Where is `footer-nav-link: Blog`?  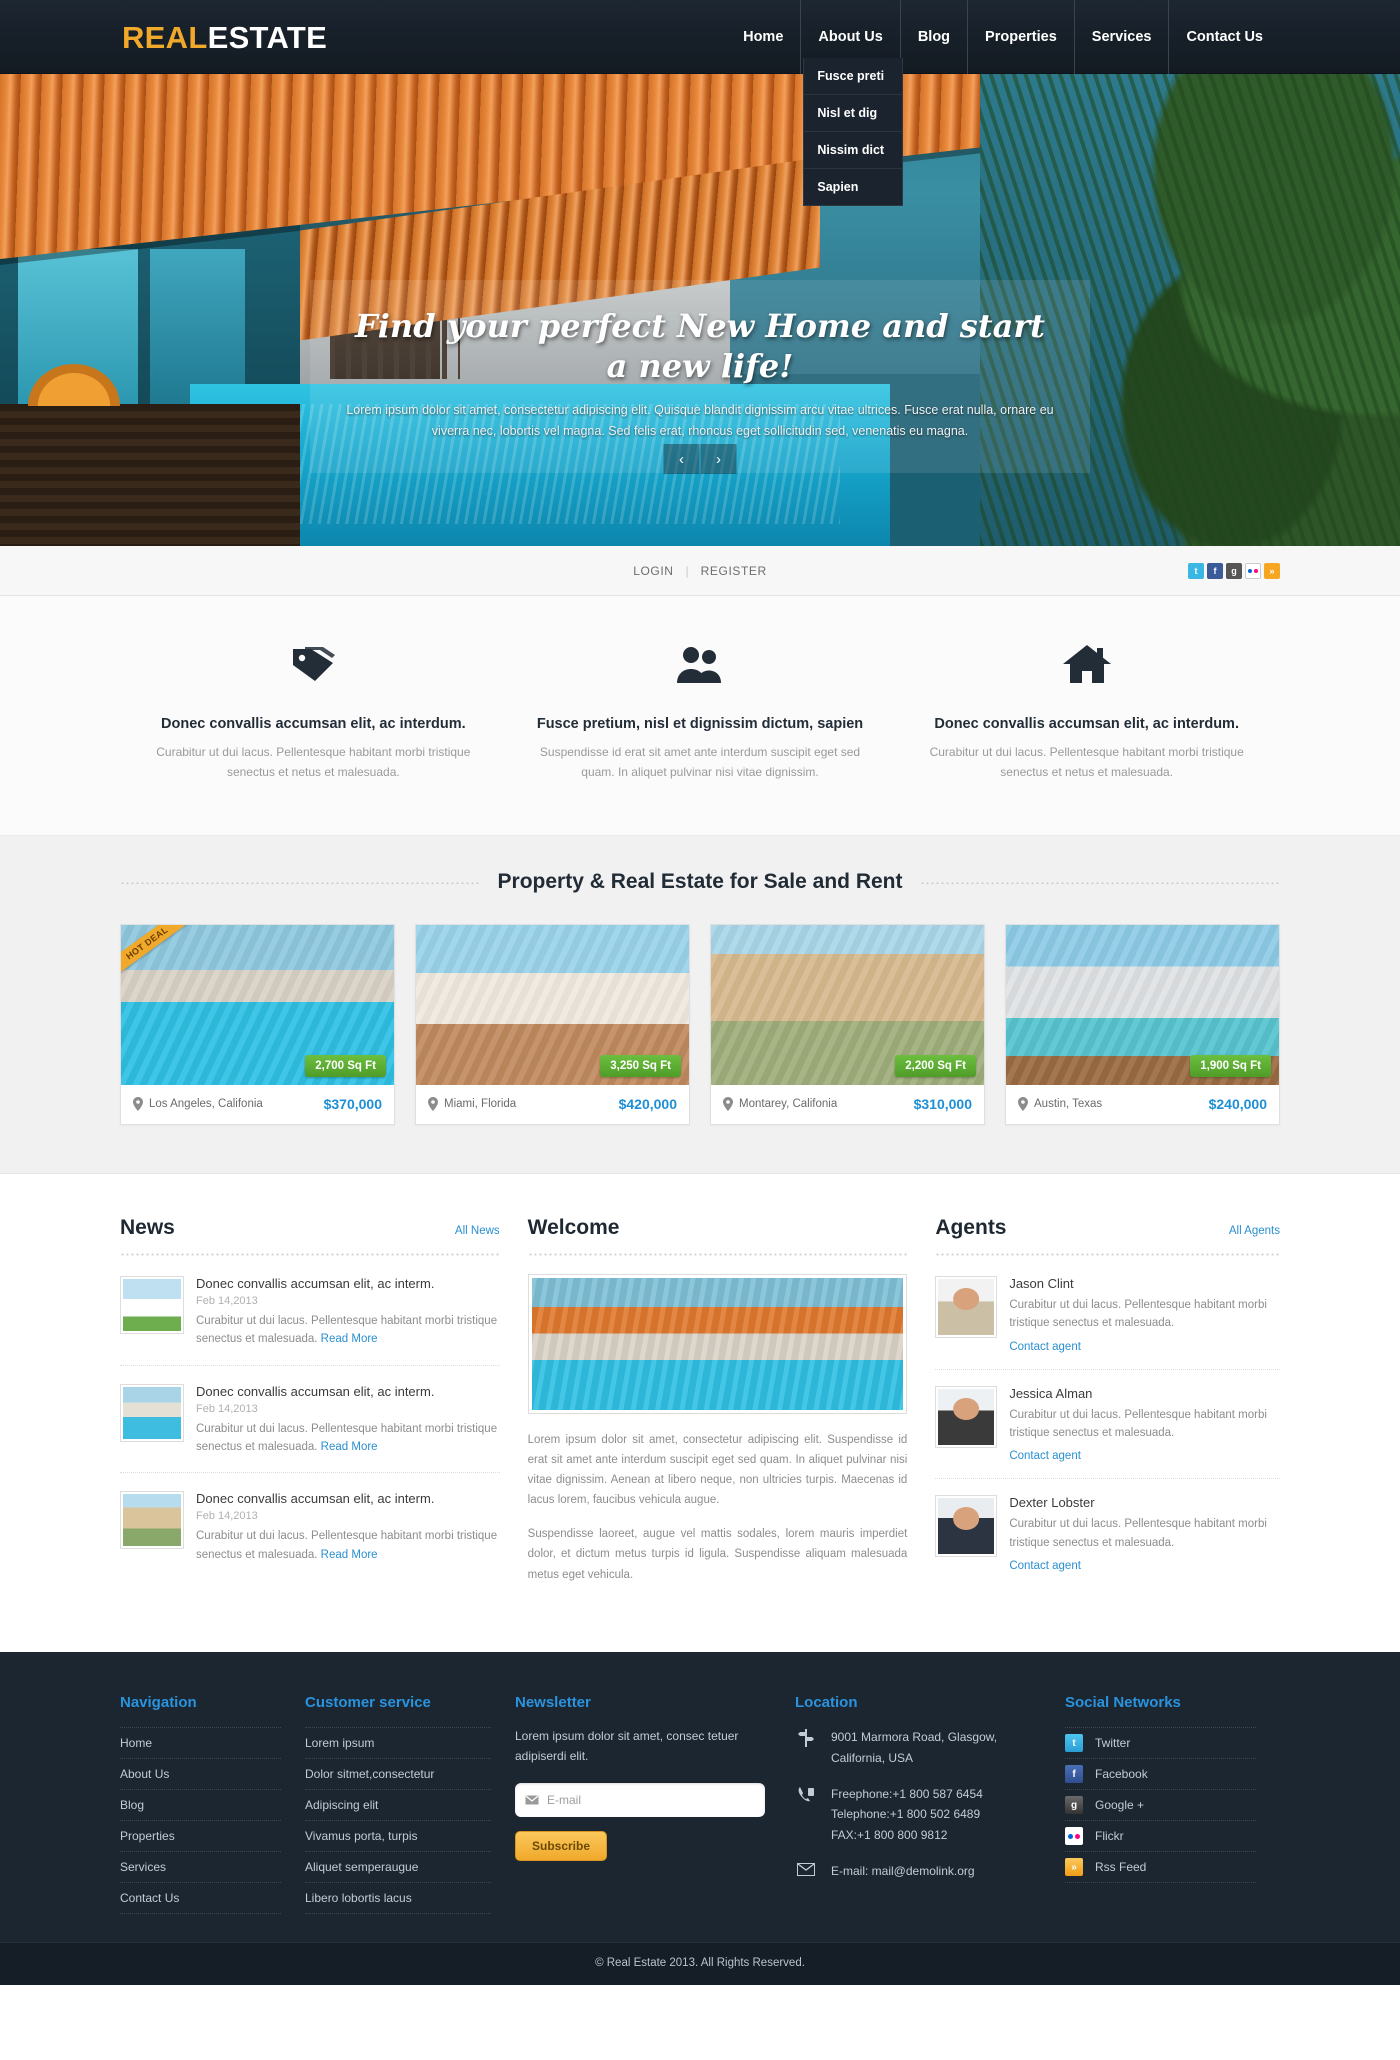
footer-nav-link: Blog is located at coordinates (200, 1805).